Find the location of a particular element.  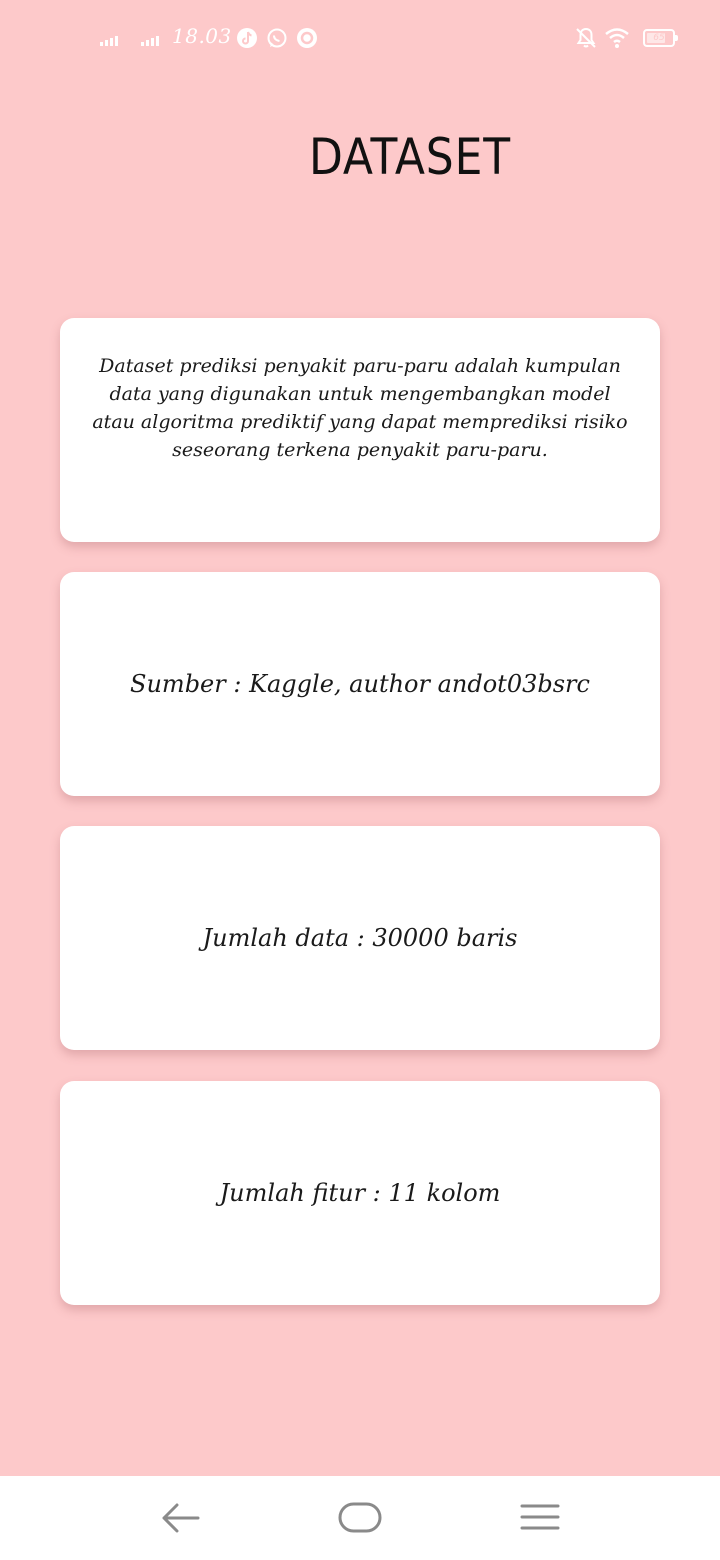

battery-icon: 65 is located at coordinates (660, 38).